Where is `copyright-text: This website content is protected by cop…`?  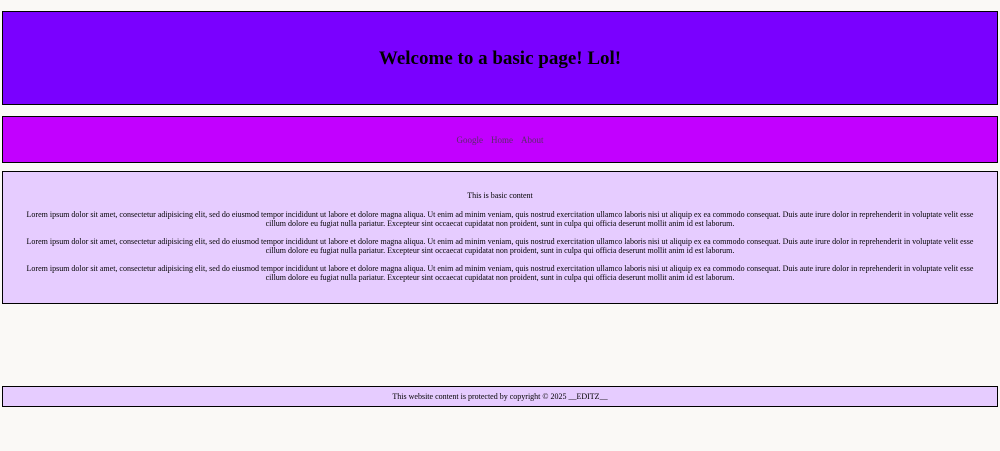
copyright-text: This website content is protected by cop… is located at coordinates (500, 396).